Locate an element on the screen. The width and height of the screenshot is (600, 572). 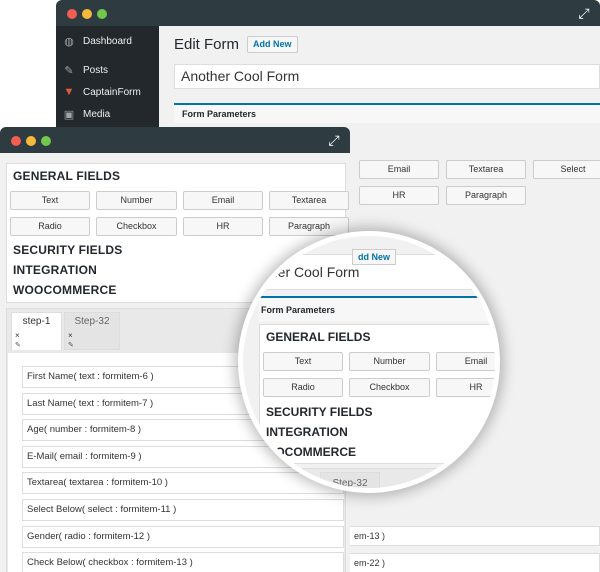
tab-step-1: step-1 × ✎ is located at coordinates (36, 331).